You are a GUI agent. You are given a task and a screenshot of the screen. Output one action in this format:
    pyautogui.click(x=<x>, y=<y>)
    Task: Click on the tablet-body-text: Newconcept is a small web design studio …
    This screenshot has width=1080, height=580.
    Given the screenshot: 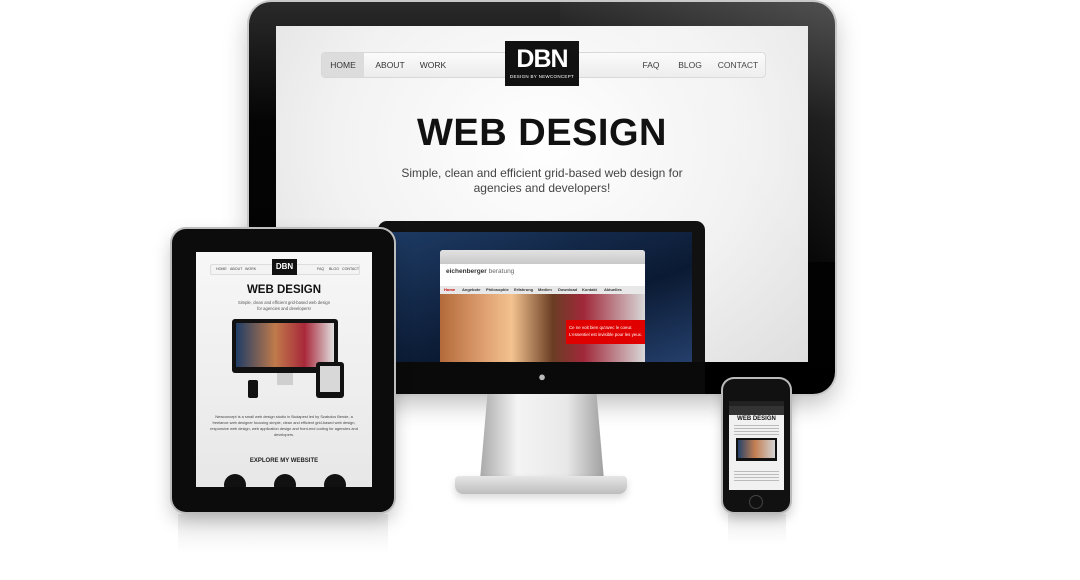 What is the action you would take?
    pyautogui.click(x=284, y=425)
    